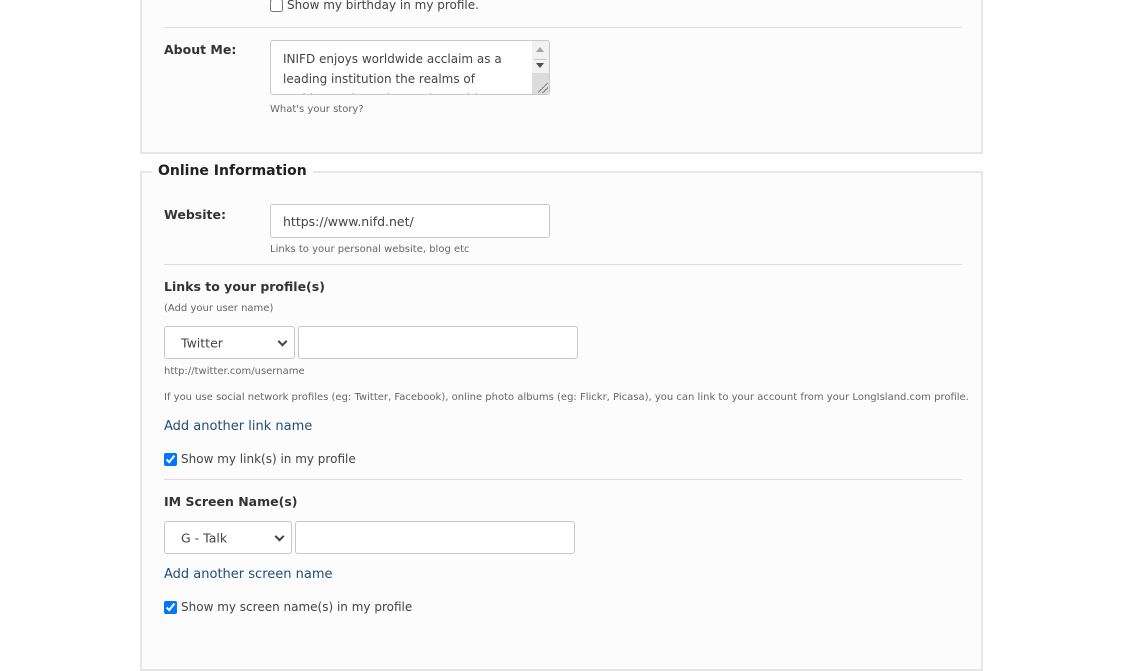 This screenshot has width=1122, height=671. I want to click on about-me-label: About Me:, so click(200, 49).